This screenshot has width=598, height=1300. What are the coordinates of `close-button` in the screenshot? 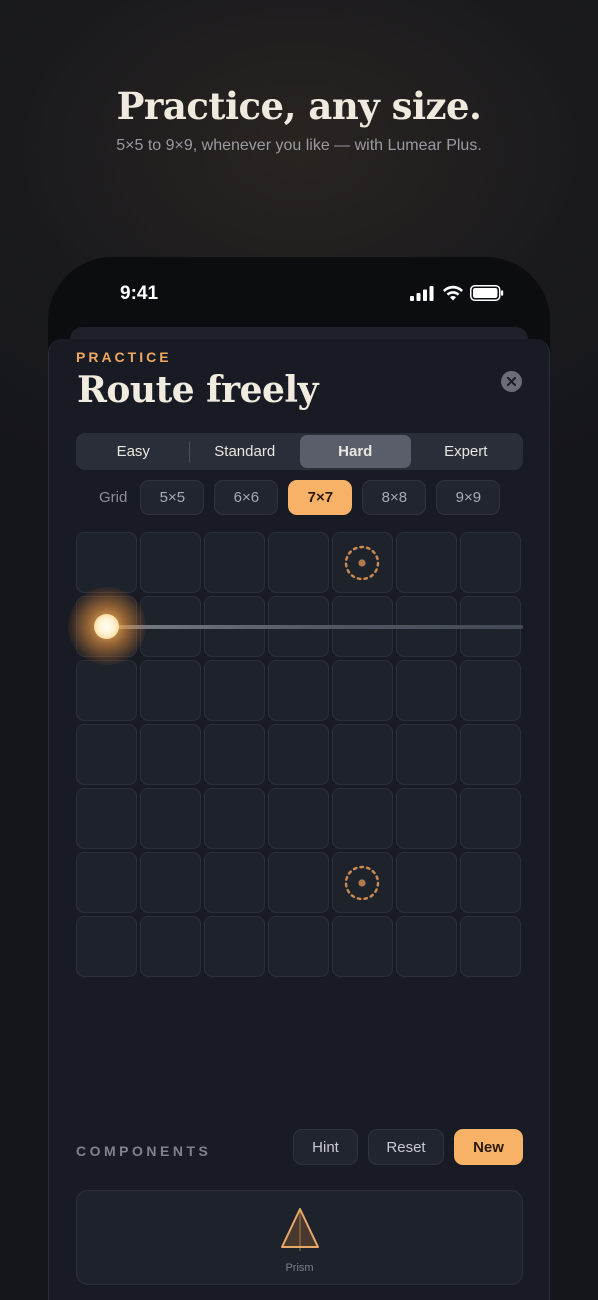 It's located at (511, 381).